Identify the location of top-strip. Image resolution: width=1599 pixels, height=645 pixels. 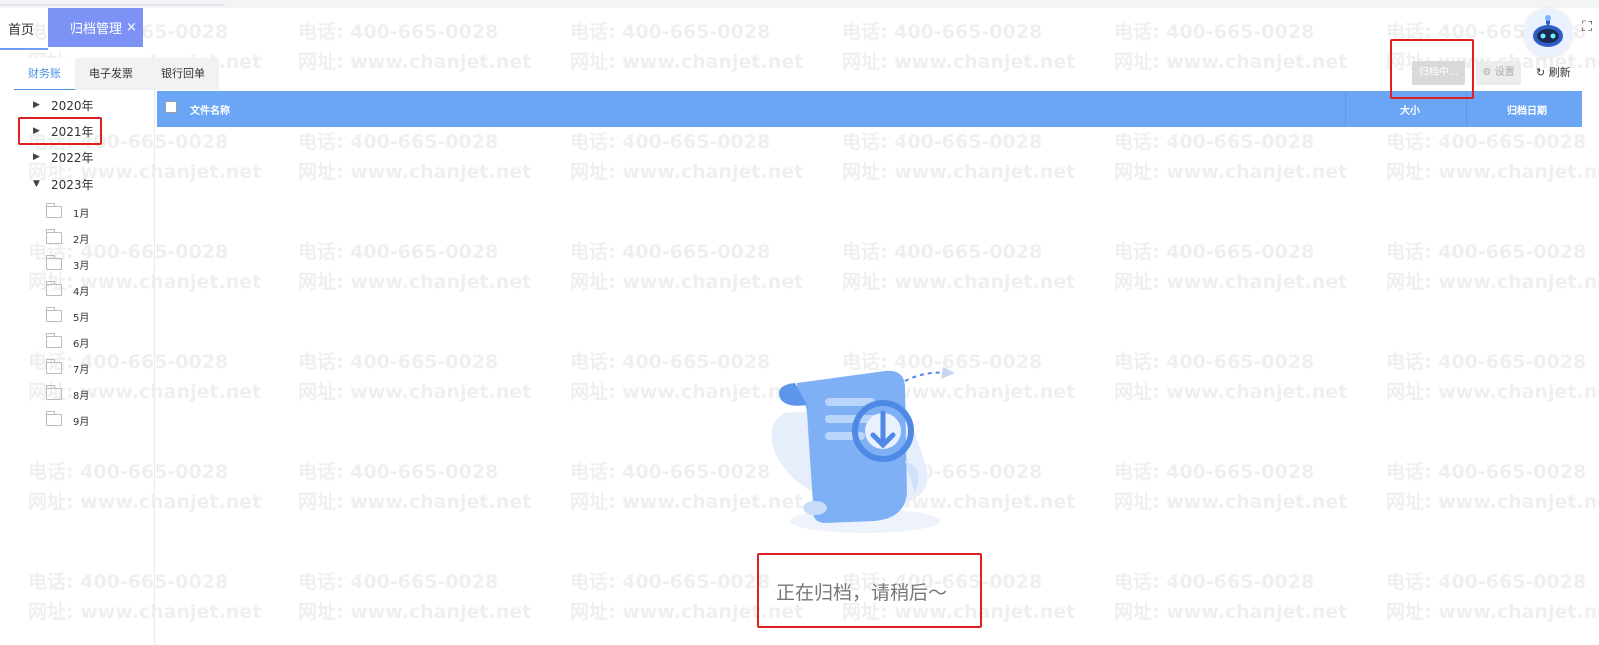
(799, 4).